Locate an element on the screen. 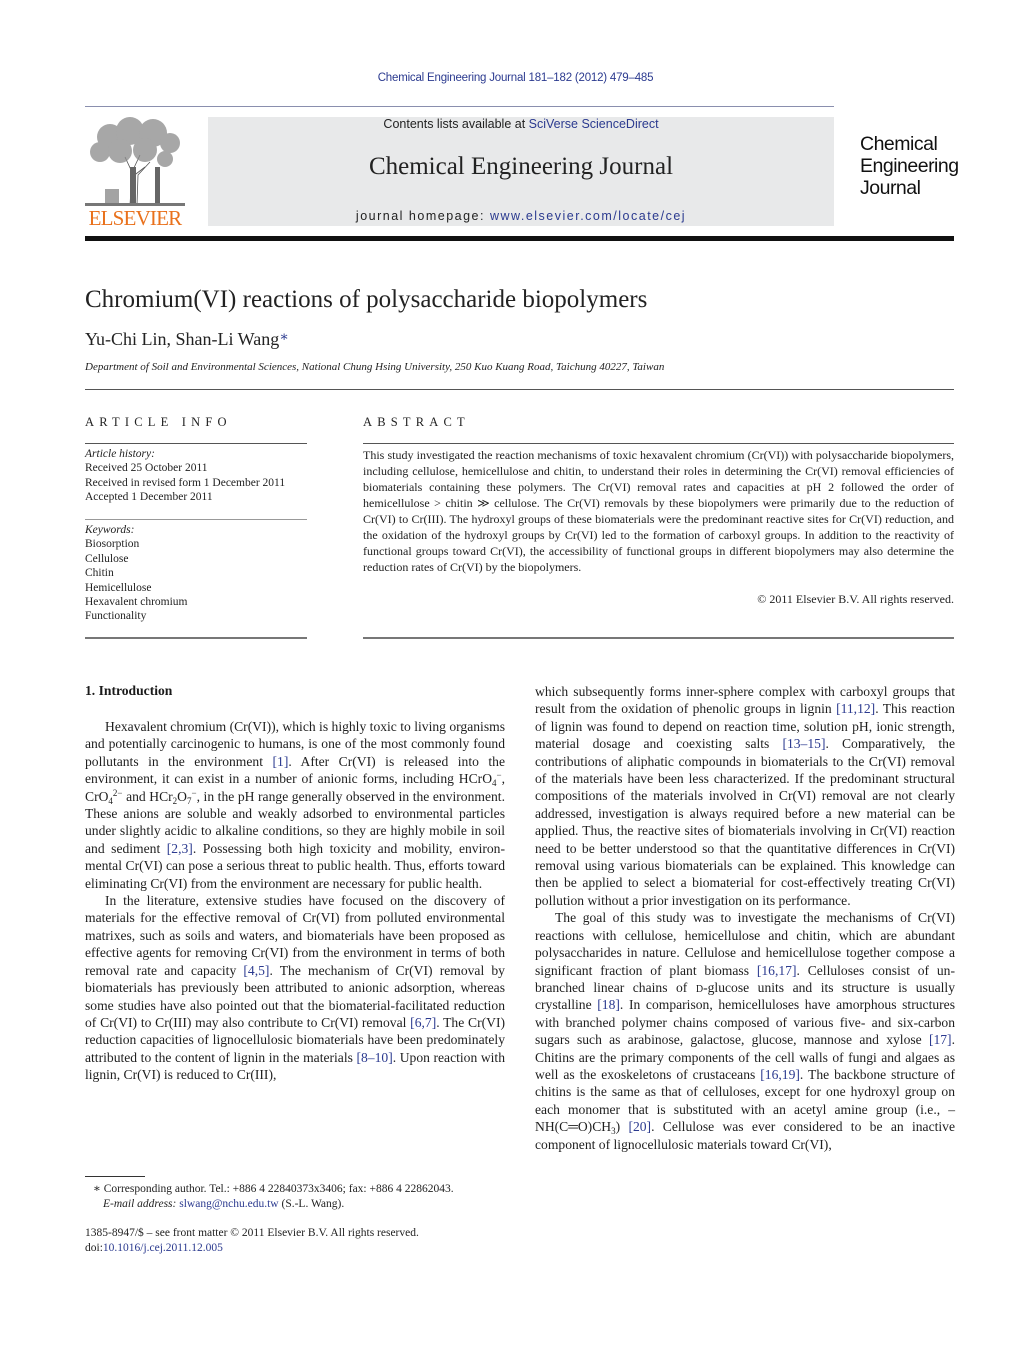 This screenshot has height=1351, width=1021. article-history-label: Article history: is located at coordinates (120, 454).